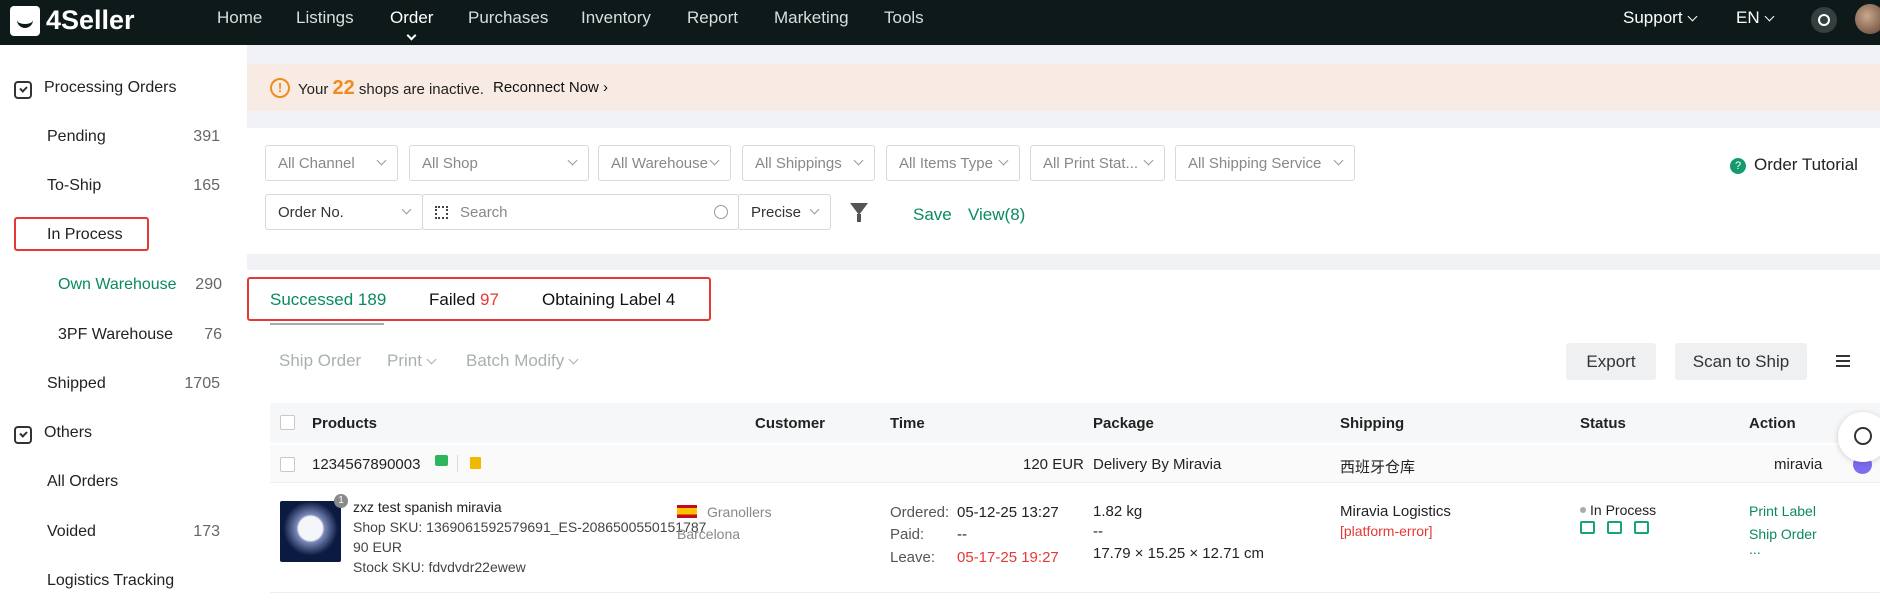 This screenshot has height=608, width=1880. What do you see at coordinates (208, 284) in the screenshot?
I see `own-warehouse-count: 290` at bounding box center [208, 284].